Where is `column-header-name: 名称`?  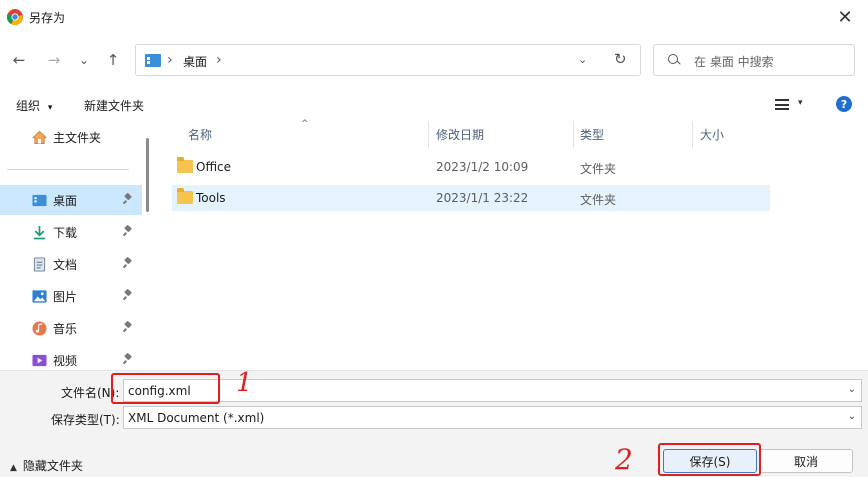
column-header-name: 名称 is located at coordinates (200, 134).